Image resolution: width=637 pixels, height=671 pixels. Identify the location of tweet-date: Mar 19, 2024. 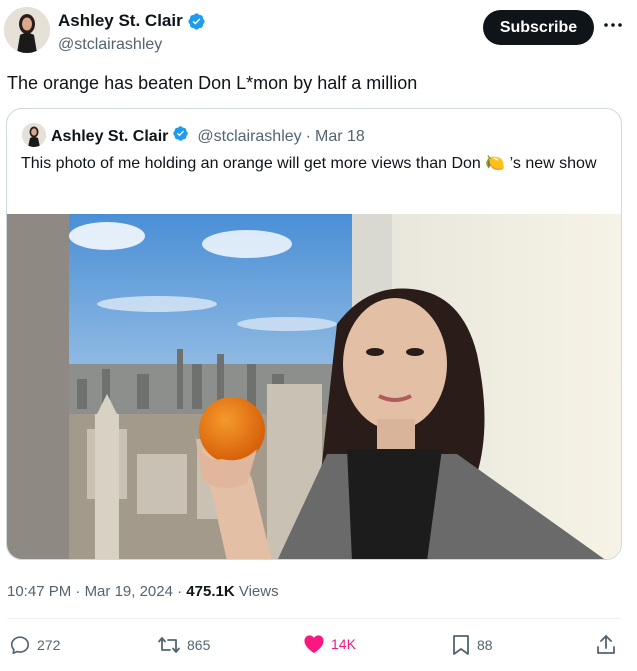
(129, 591).